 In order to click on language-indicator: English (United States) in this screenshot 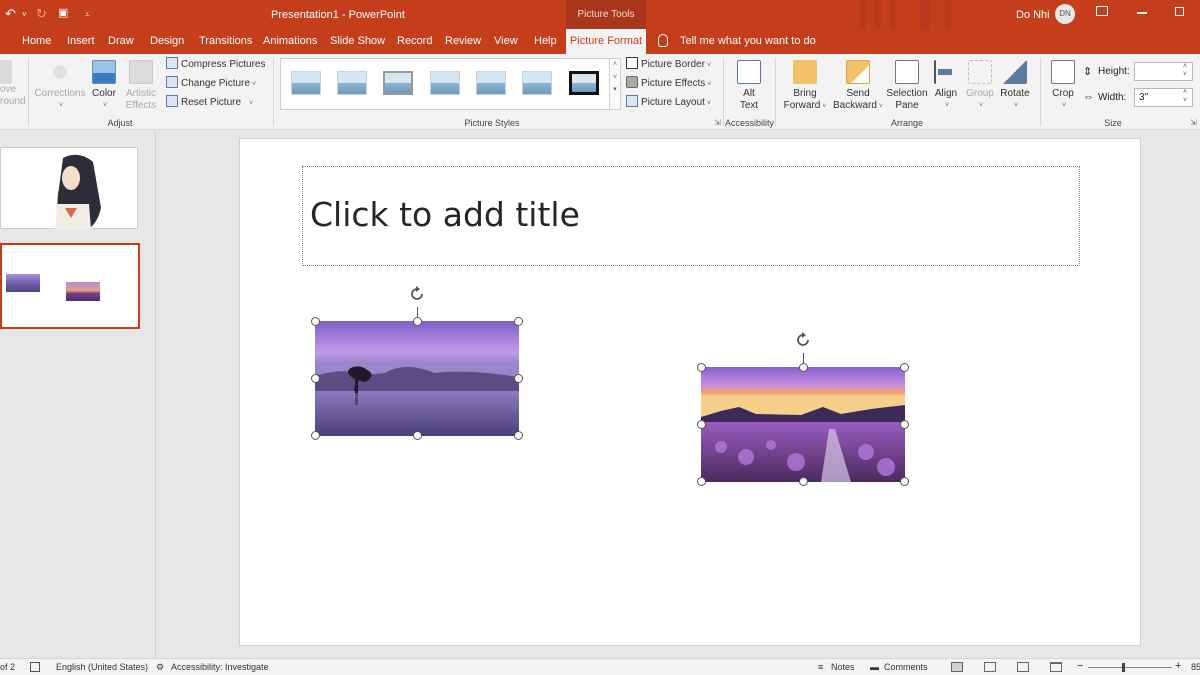, I will do `click(102, 667)`.